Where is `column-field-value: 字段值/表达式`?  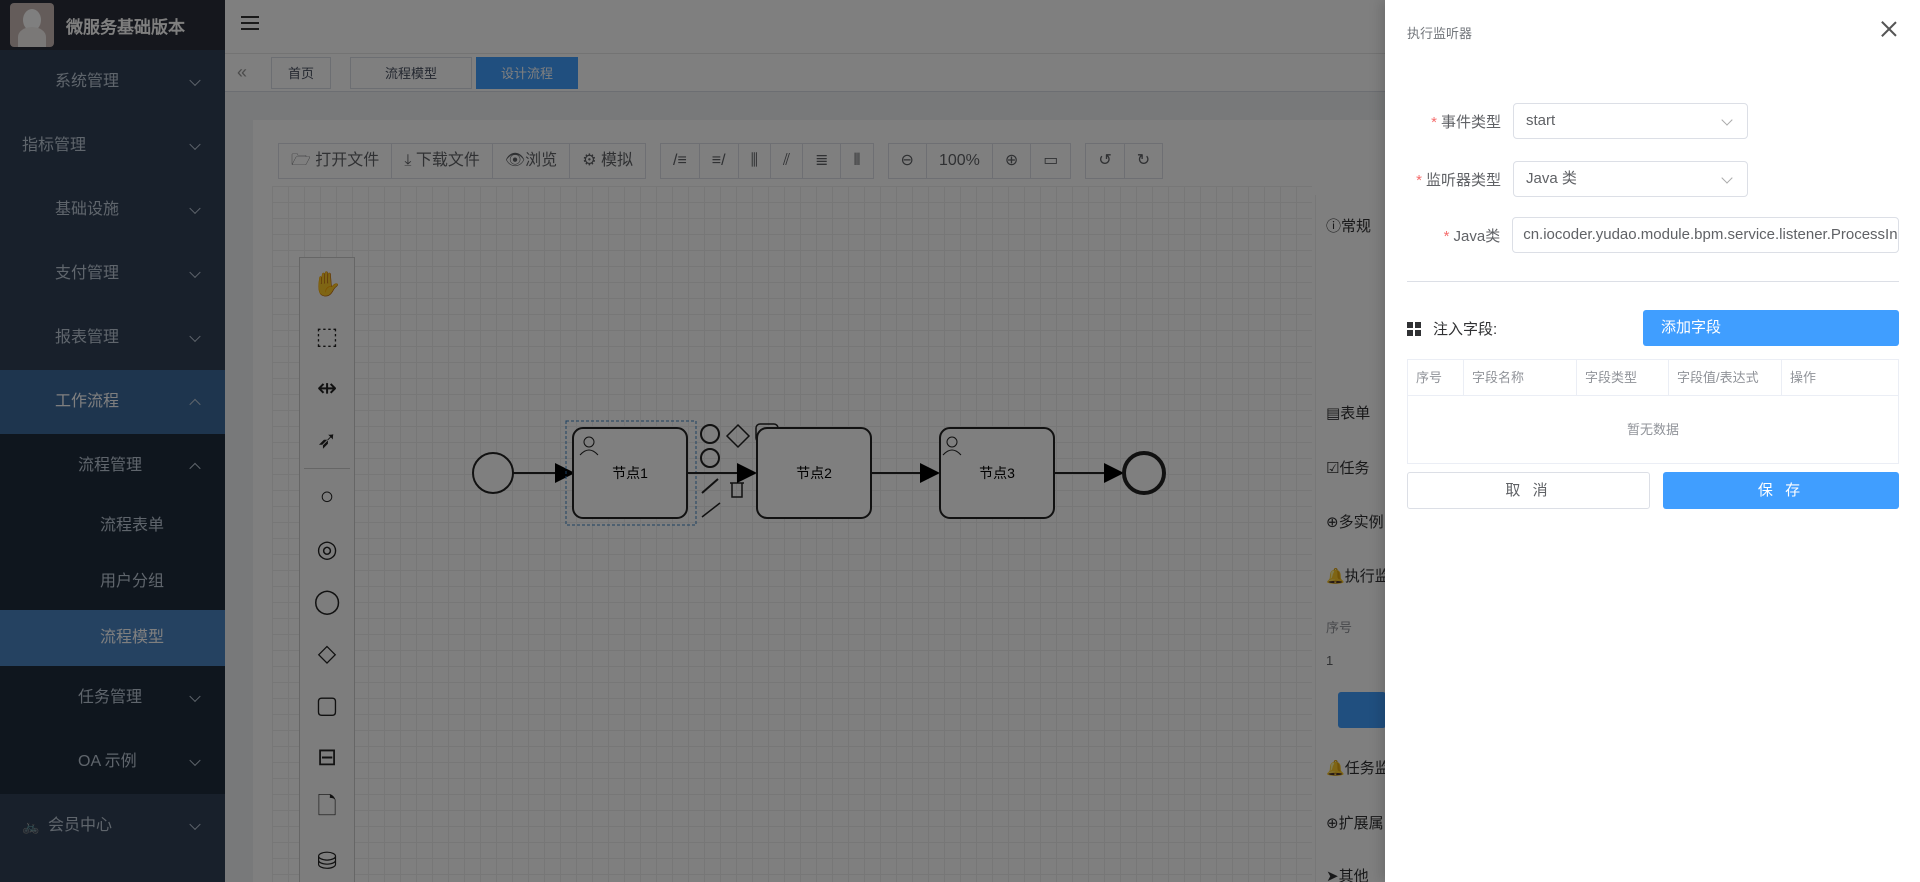 column-field-value: 字段值/表达式 is located at coordinates (1725, 377).